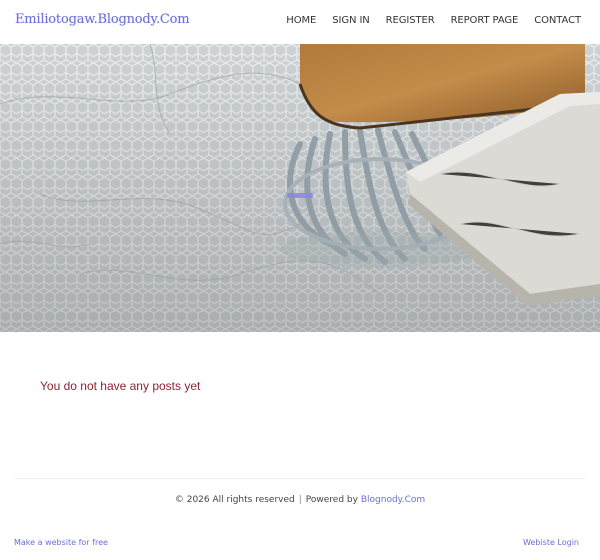 This screenshot has width=600, height=560. Describe the element at coordinates (331, 500) in the screenshot. I see `powered-by-label: Powered by` at that location.